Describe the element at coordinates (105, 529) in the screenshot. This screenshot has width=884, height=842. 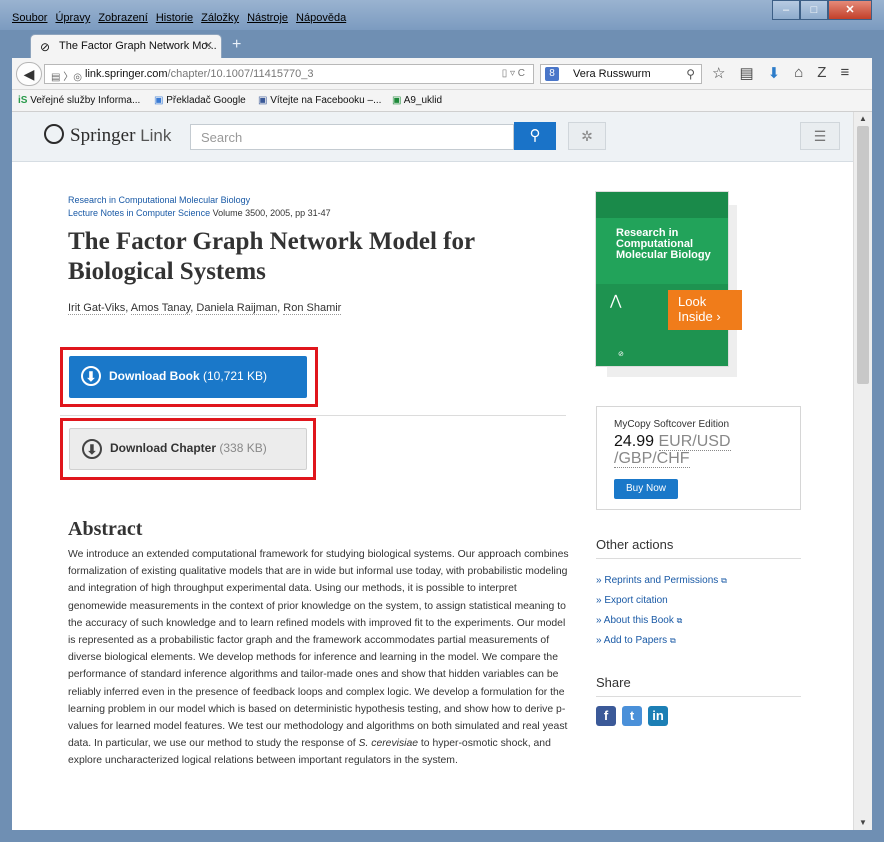
I see `abstract-heading: Abstract` at that location.